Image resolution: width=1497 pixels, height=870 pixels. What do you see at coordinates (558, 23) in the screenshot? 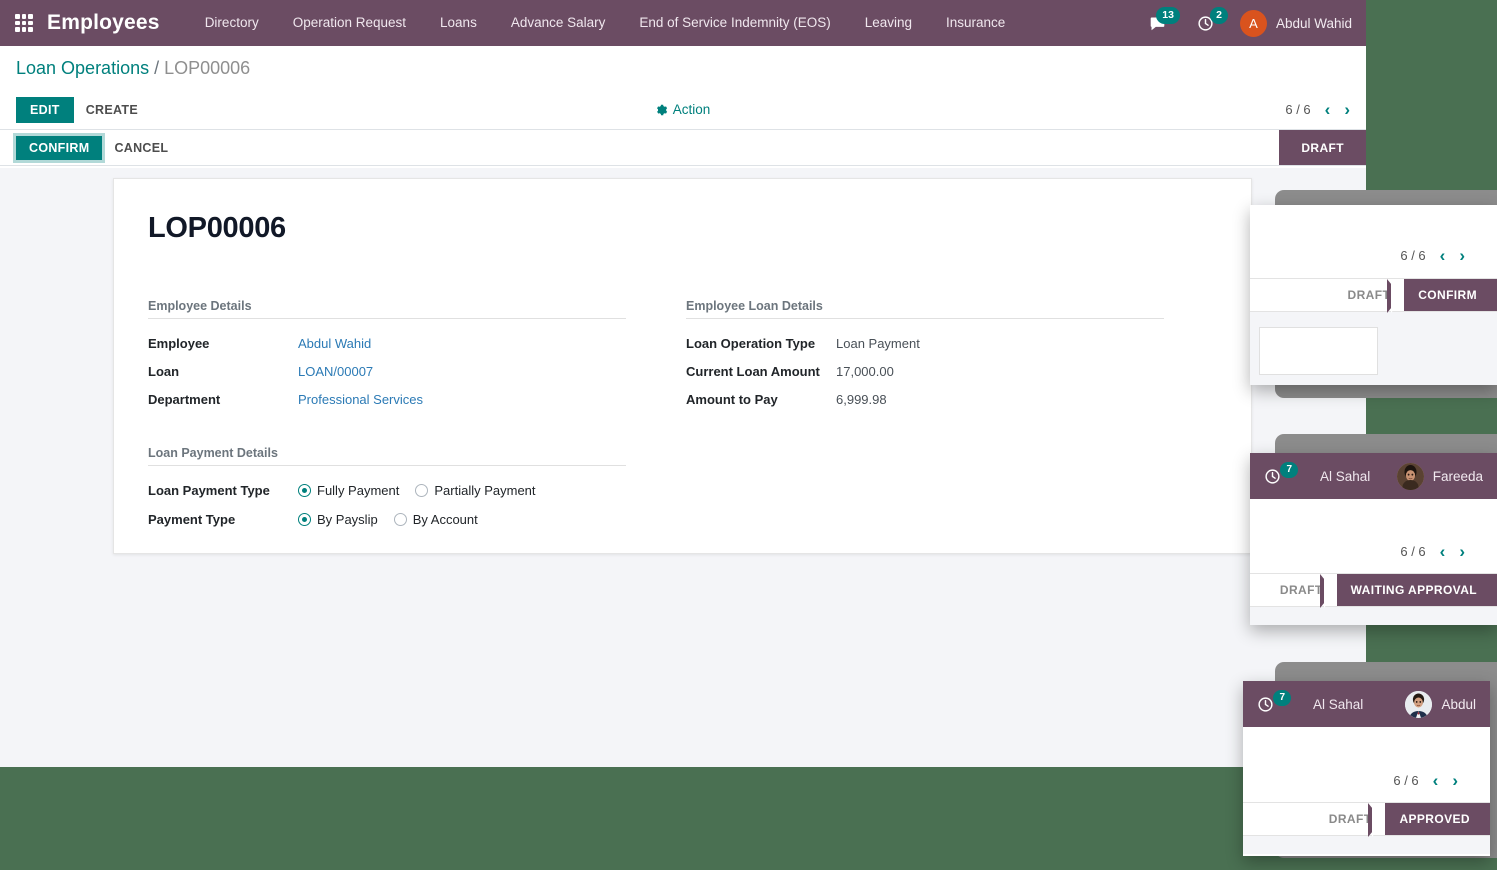
I see `nav-item-advance-salary: Advance Salary` at bounding box center [558, 23].